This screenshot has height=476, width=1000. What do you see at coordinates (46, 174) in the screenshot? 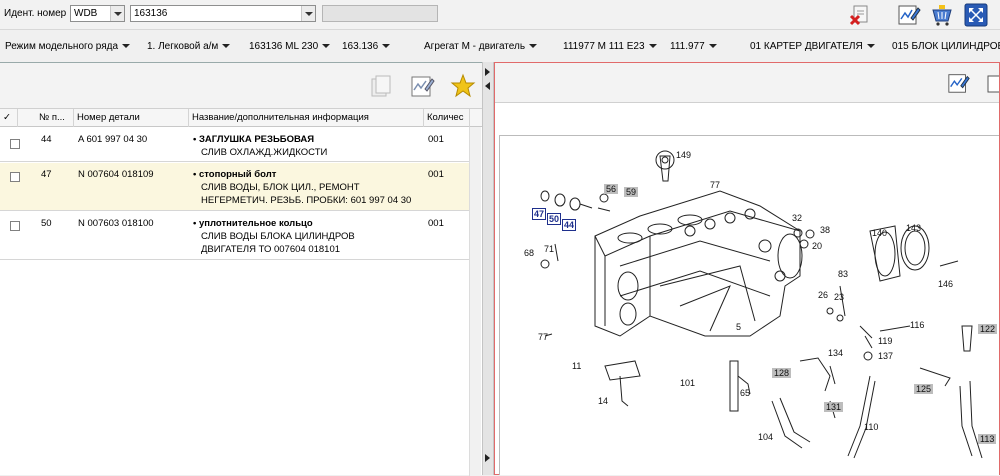
I see `row-pos: 47` at bounding box center [46, 174].